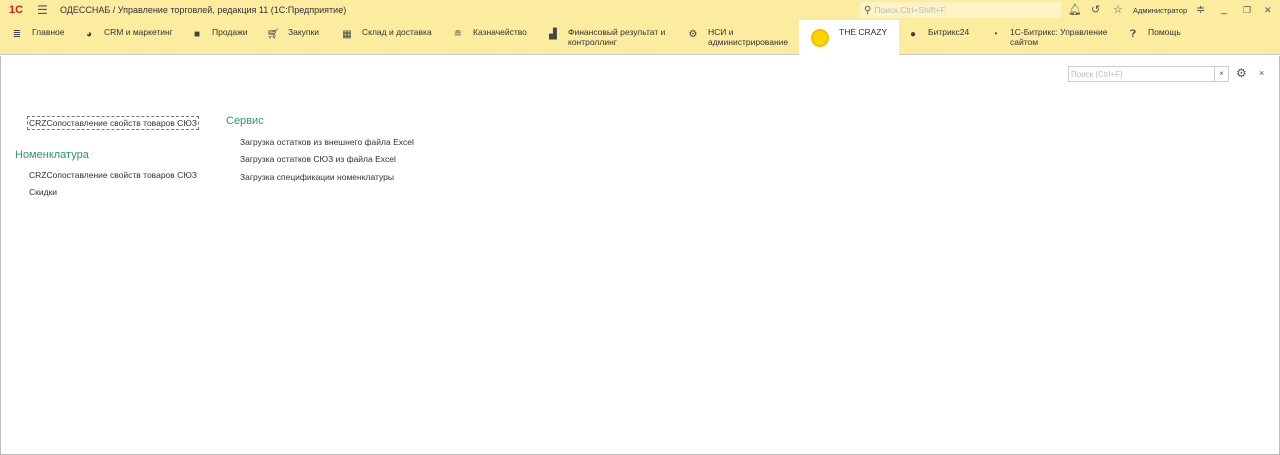 Image resolution: width=1280 pixels, height=455 pixels. What do you see at coordinates (17, 34) in the screenshot?
I see `menu-icon: ≣` at bounding box center [17, 34].